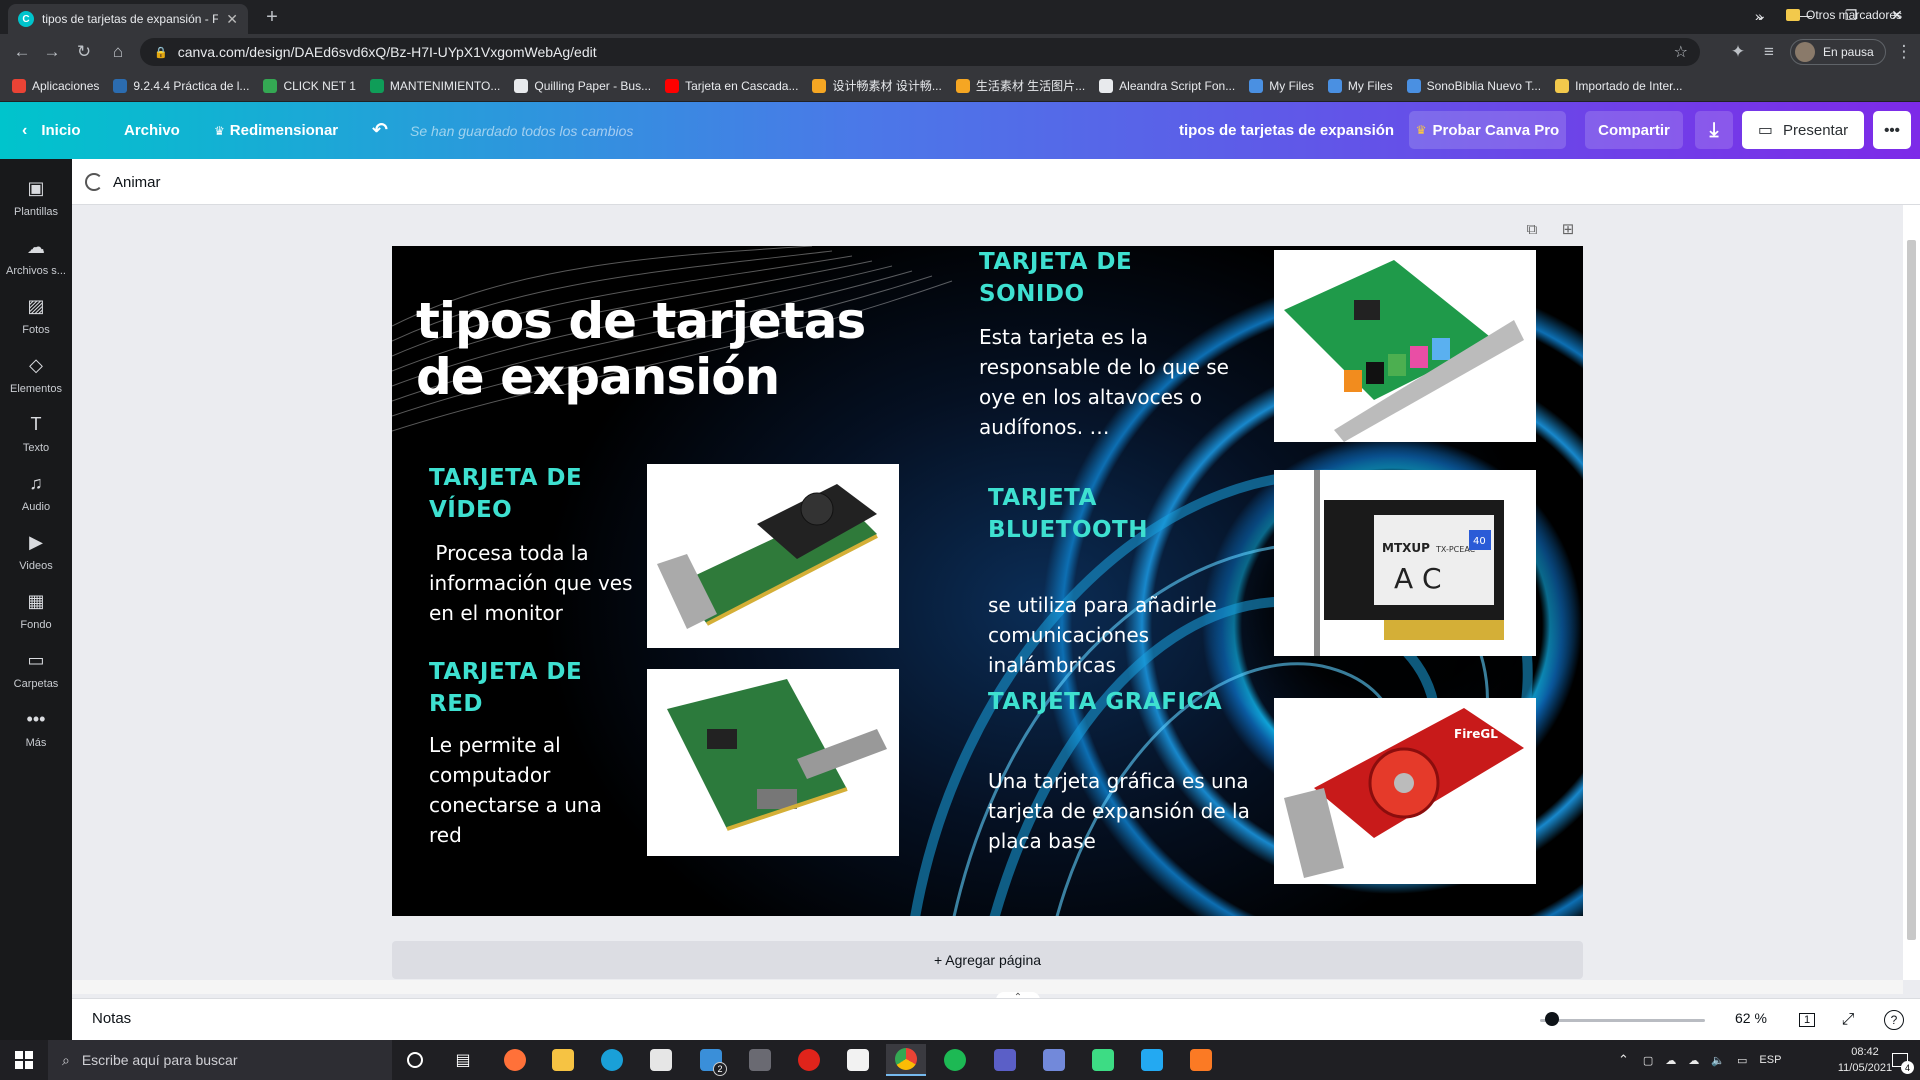  Describe the element at coordinates (1552, 1019) in the screenshot. I see `zoom-slider-handle` at that location.